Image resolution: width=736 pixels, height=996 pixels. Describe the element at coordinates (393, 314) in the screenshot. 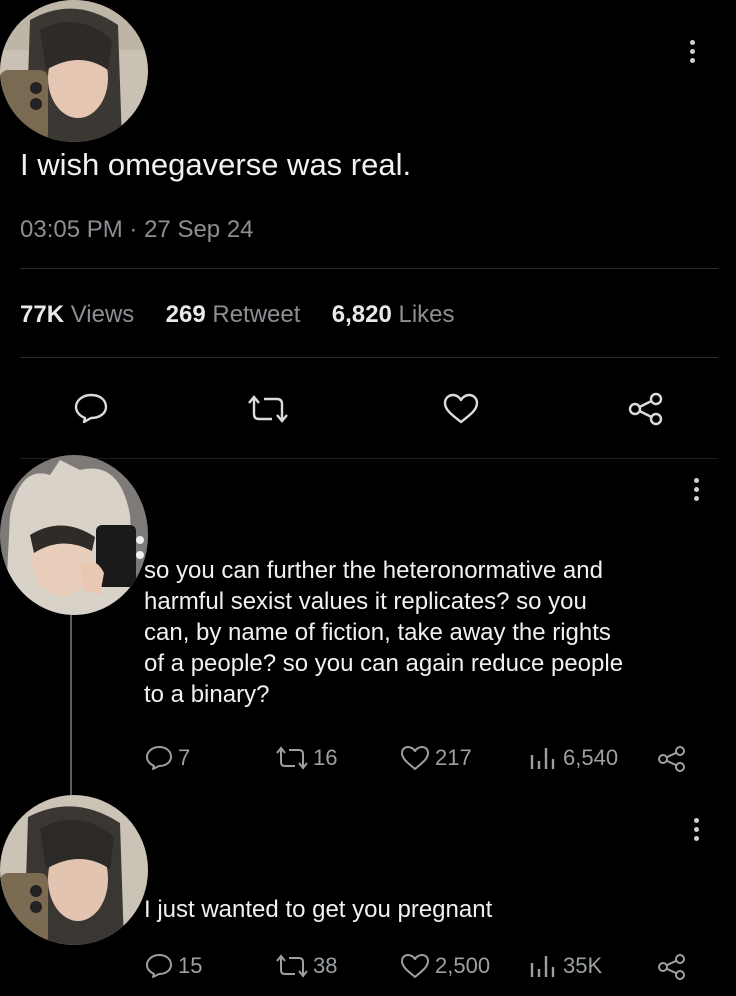

I see `likes-stat: 6,820 Likes` at that location.